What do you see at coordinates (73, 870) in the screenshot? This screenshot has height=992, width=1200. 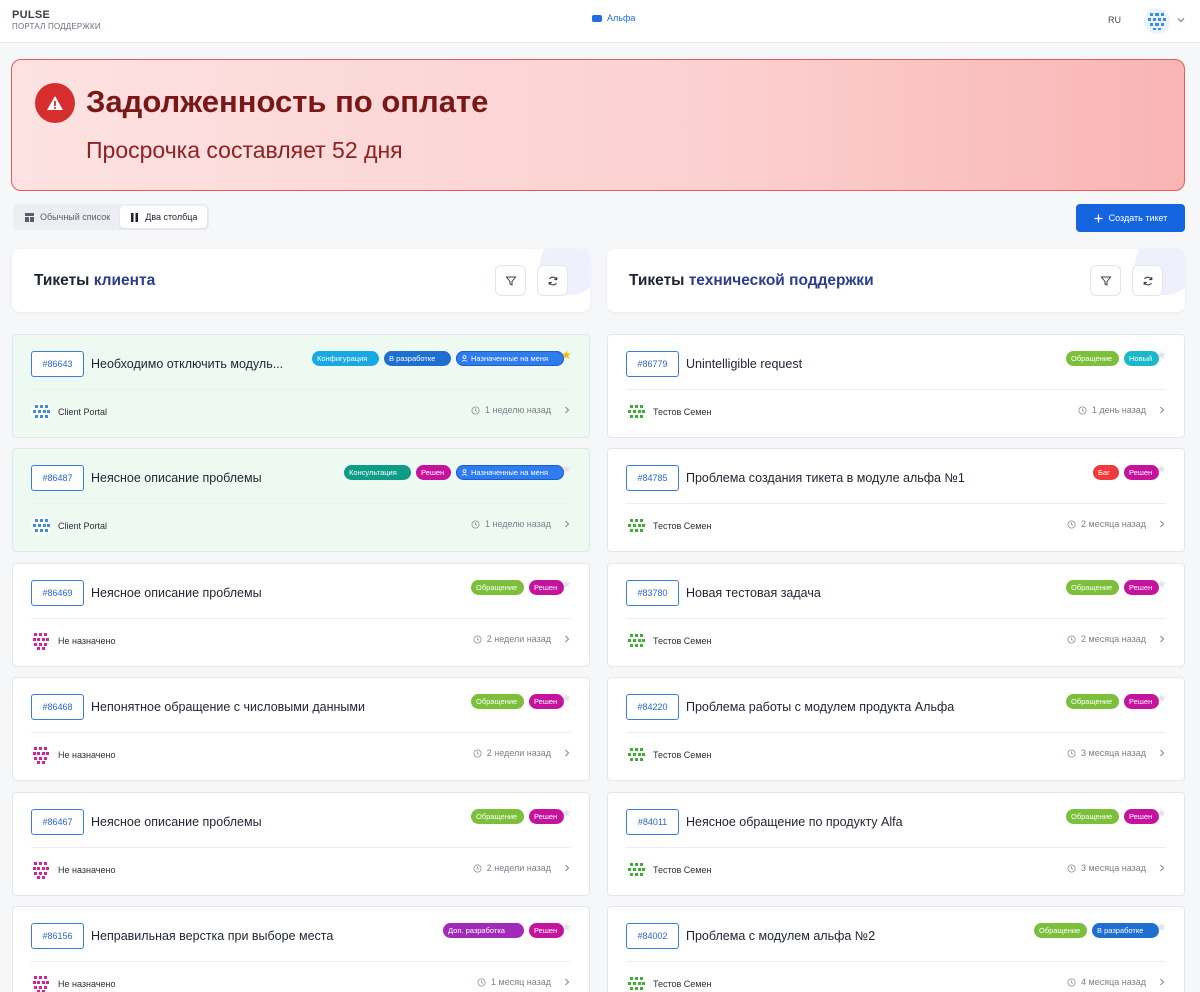 I see `ticket-assignee: Не назначено` at bounding box center [73, 870].